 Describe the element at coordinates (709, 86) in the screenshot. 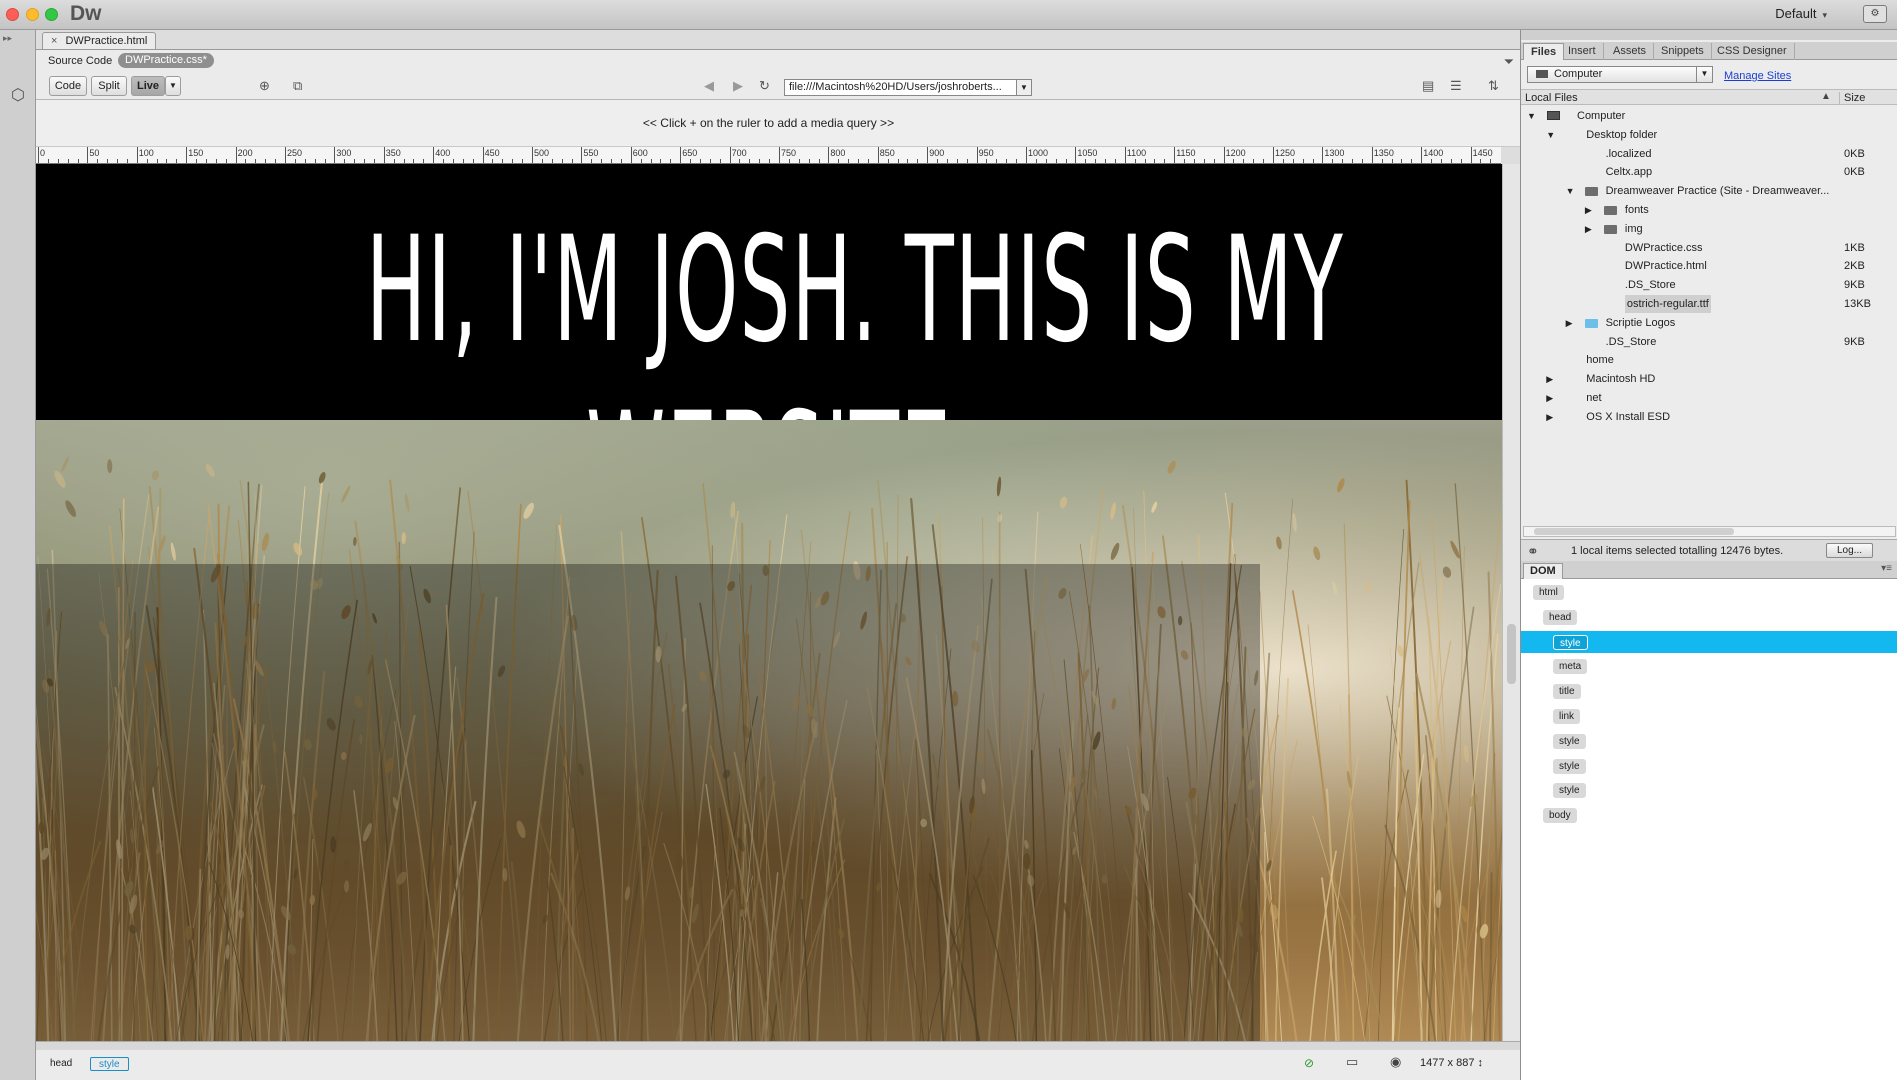

I see `back-arrow-icon: ◀` at that location.